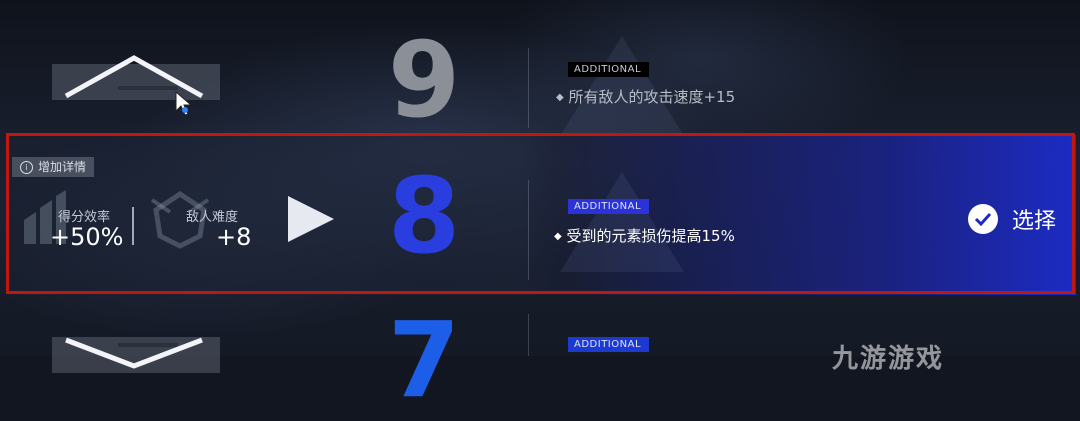 The height and width of the screenshot is (421, 1080). What do you see at coordinates (184, 103) in the screenshot?
I see `cursor-icon` at bounding box center [184, 103].